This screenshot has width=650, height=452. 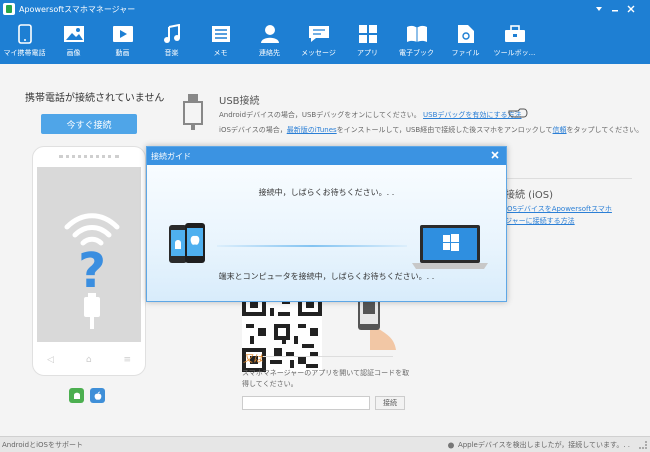 I want to click on tool-messages: メッセージ, so click(x=318, y=41).